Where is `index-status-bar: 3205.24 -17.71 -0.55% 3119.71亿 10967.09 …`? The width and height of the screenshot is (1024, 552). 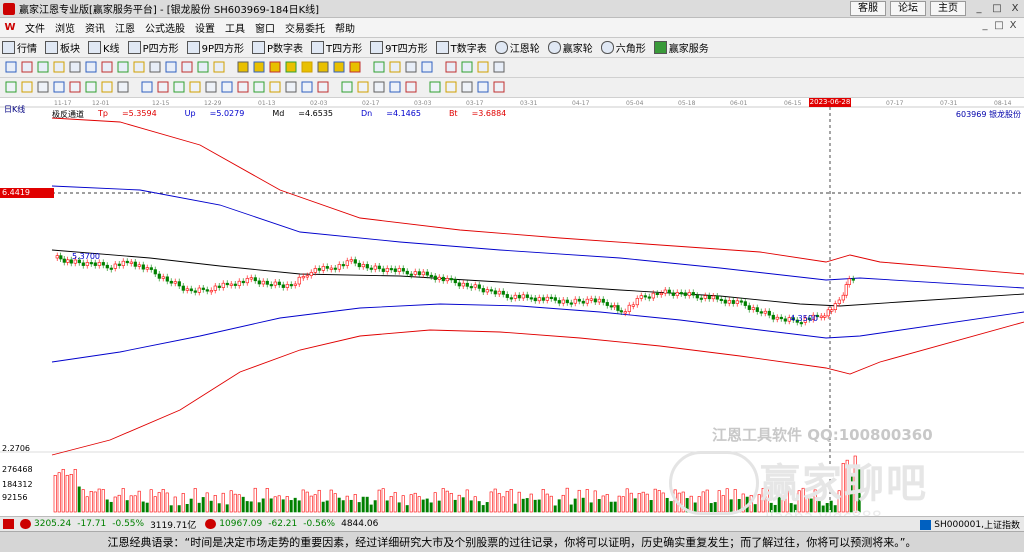
index-status-bar: 3205.24 -17.71 -0.55% 3119.71亿 10967.09 … is located at coordinates (512, 523).